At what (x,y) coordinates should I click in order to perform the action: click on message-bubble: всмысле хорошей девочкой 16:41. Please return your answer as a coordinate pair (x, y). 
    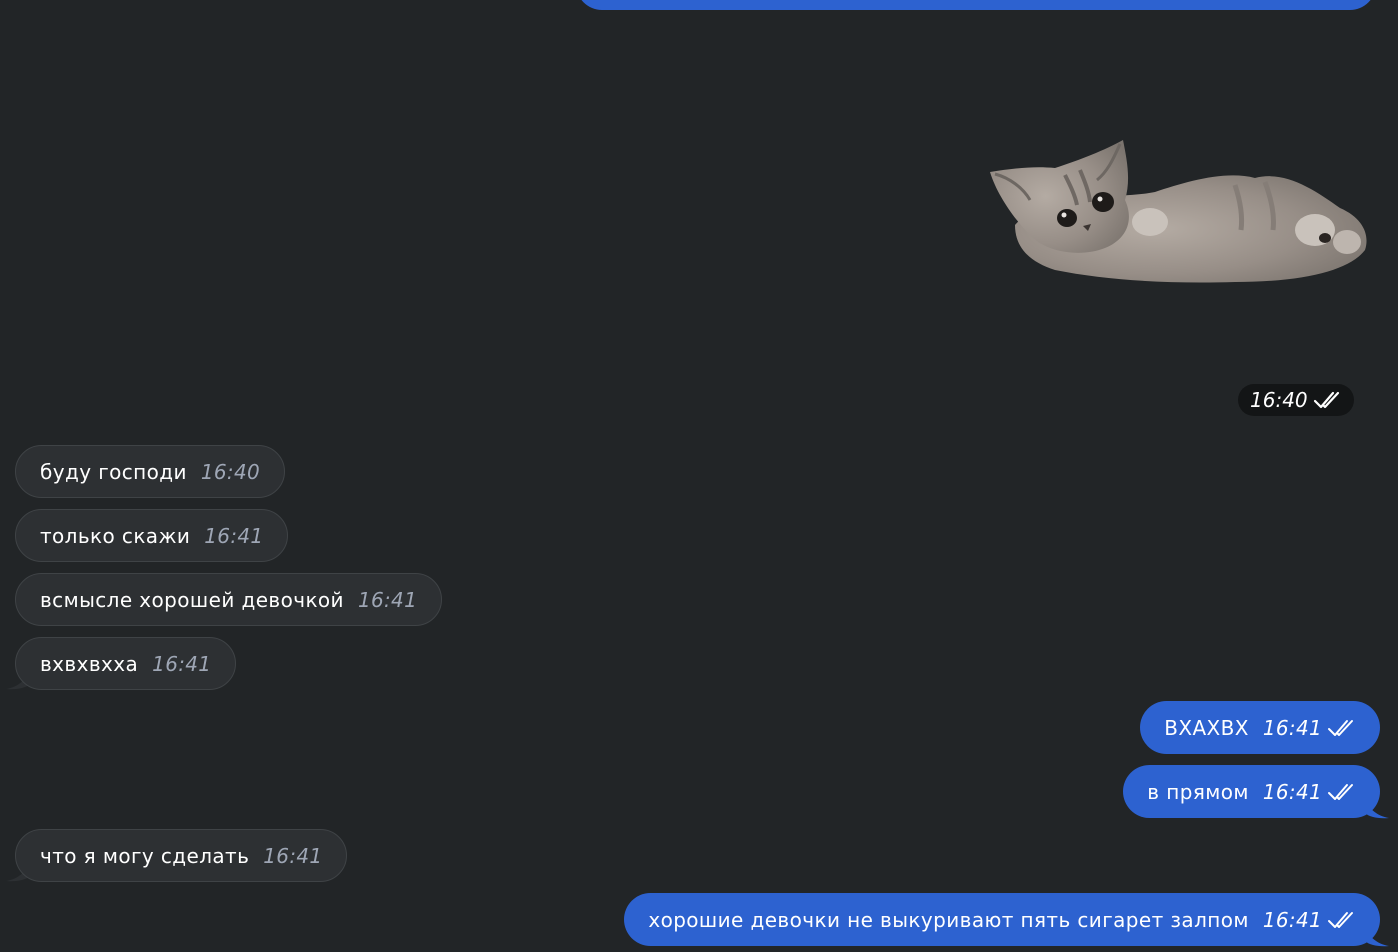
    Looking at the image, I should click on (229, 599).